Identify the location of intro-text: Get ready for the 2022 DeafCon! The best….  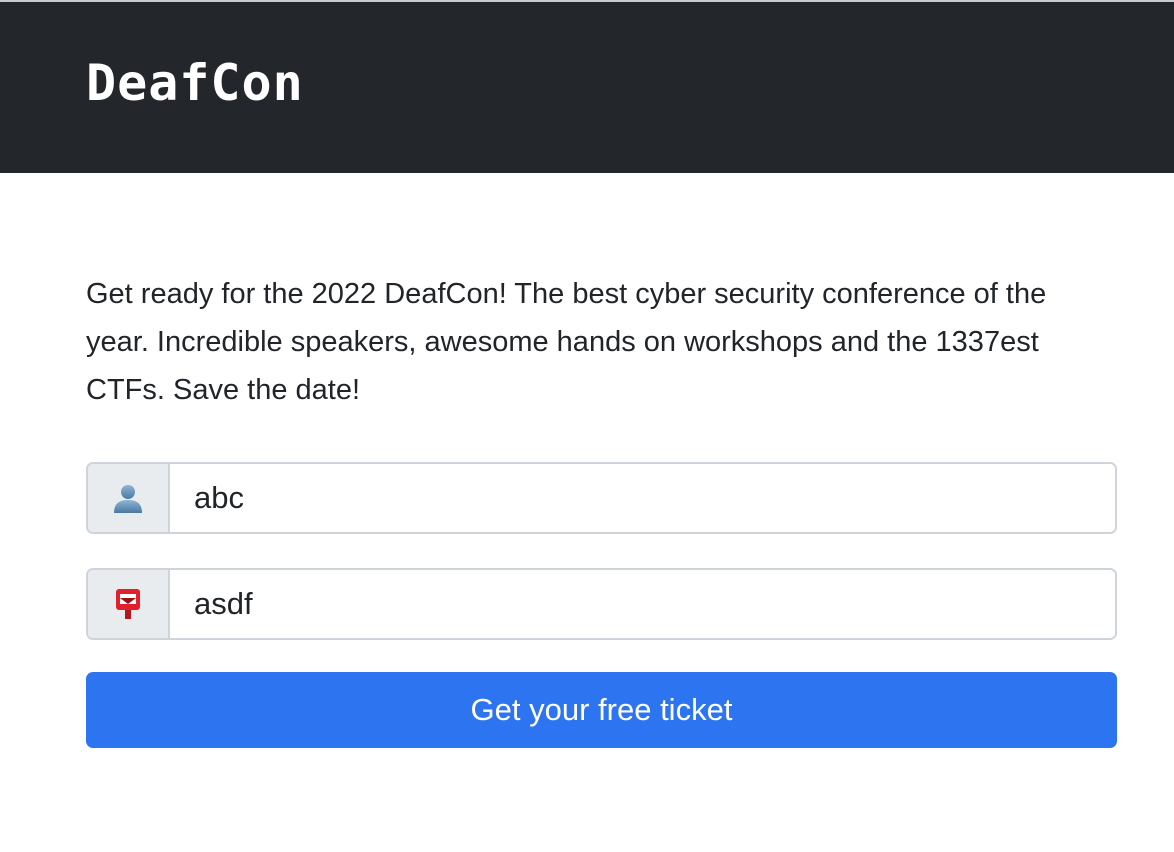
(566, 342).